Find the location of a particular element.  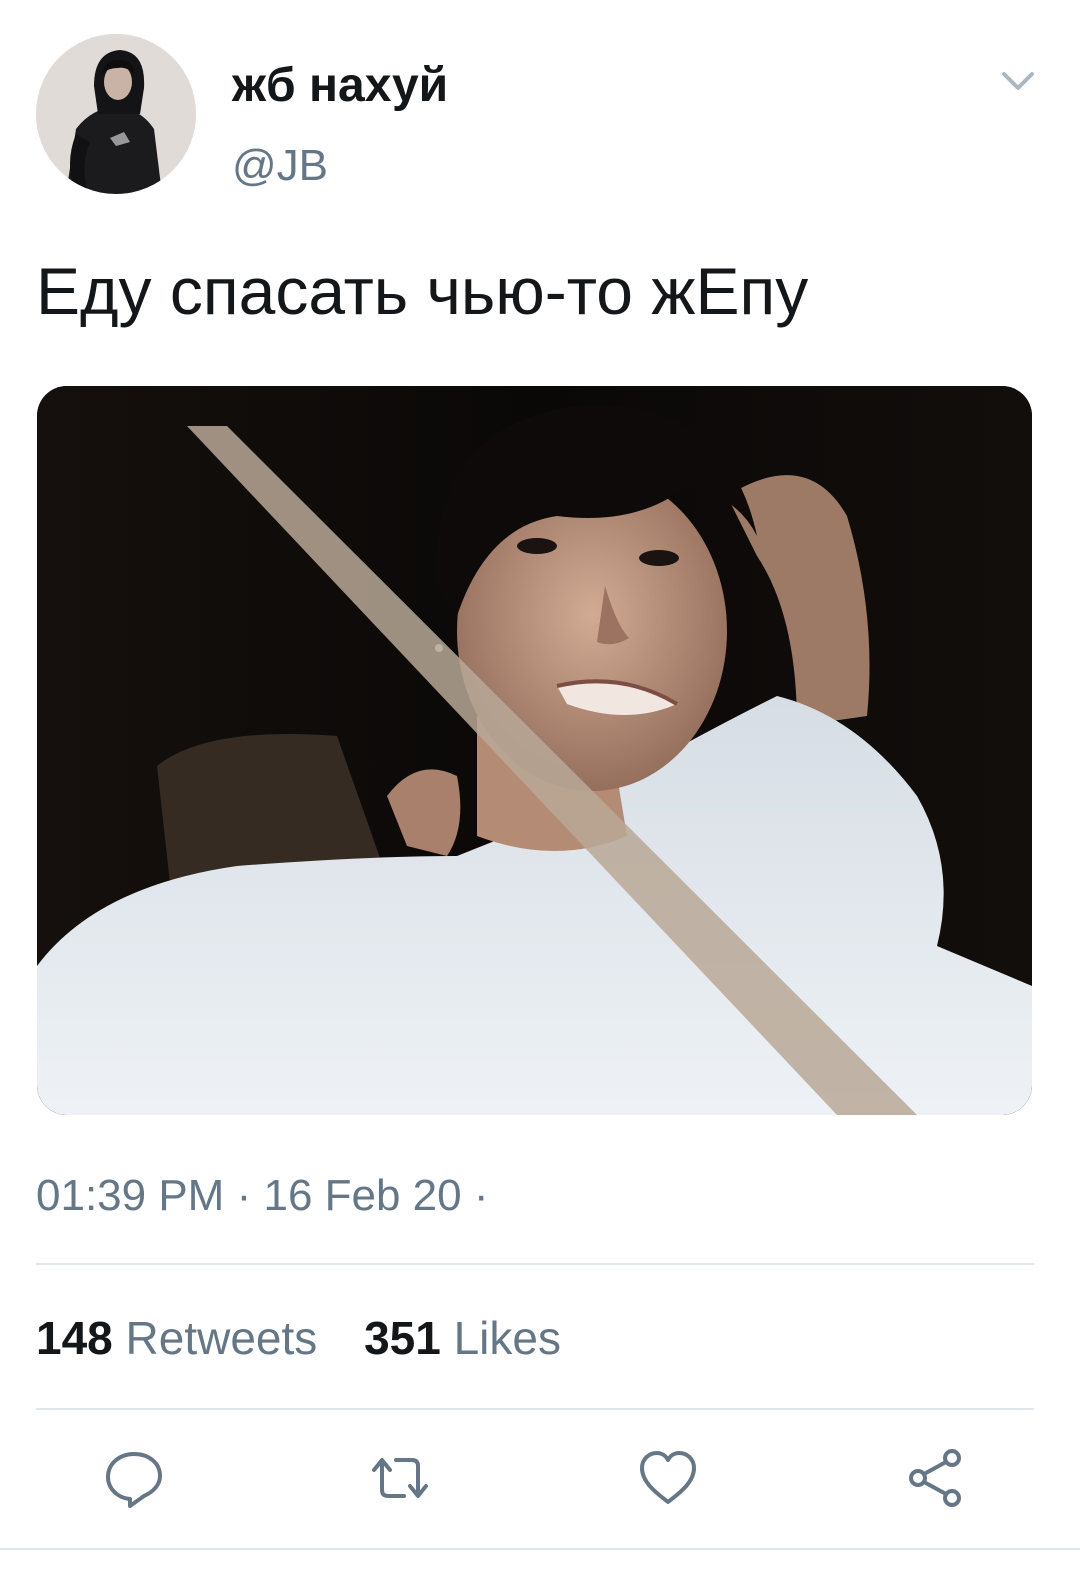

user-handle: @JB is located at coordinates (280, 166).